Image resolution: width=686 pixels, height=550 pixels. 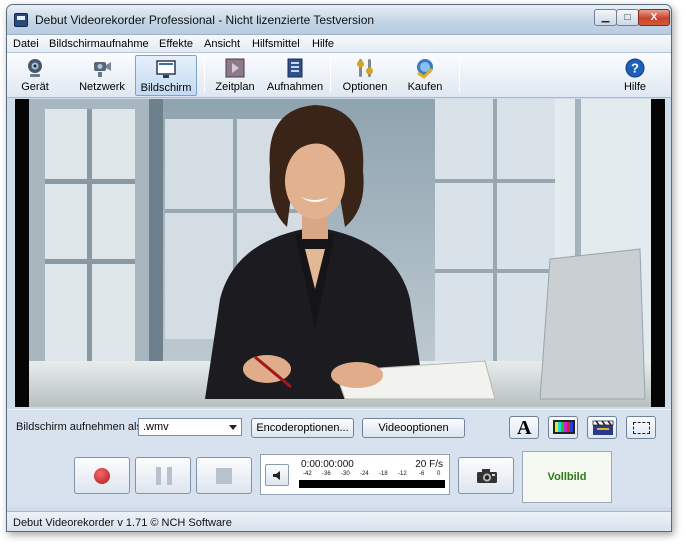 I want to click on record-button, so click(x=102, y=475).